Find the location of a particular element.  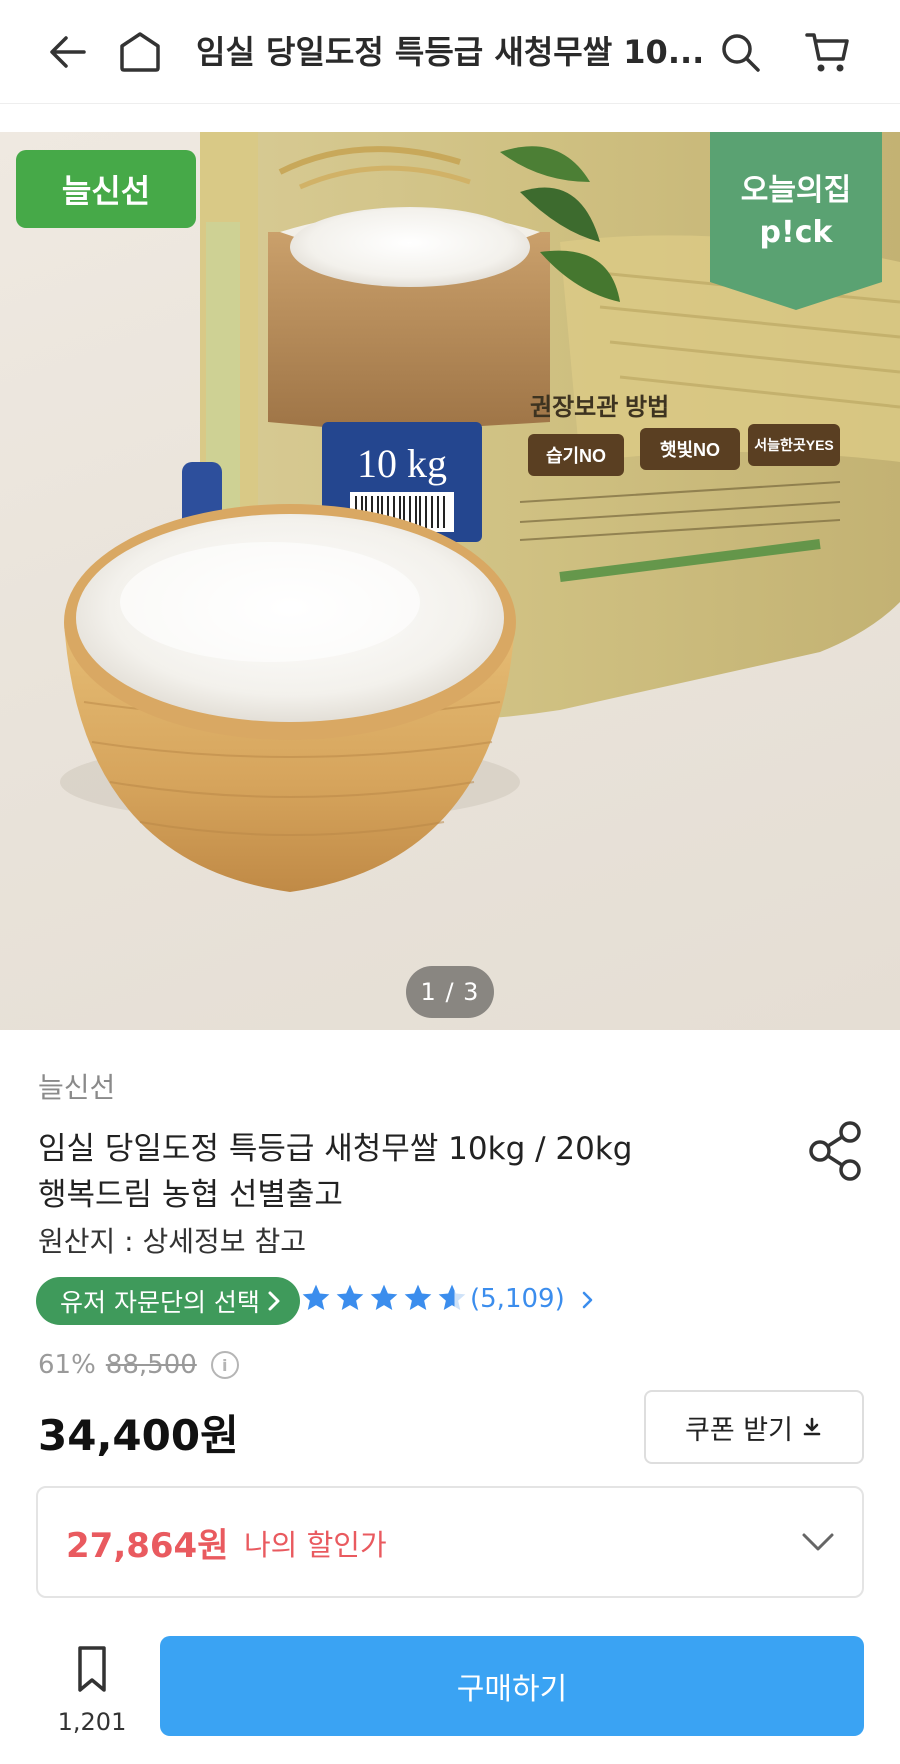

badge-right-line1: 오늘의집 is located at coordinates (796, 190).